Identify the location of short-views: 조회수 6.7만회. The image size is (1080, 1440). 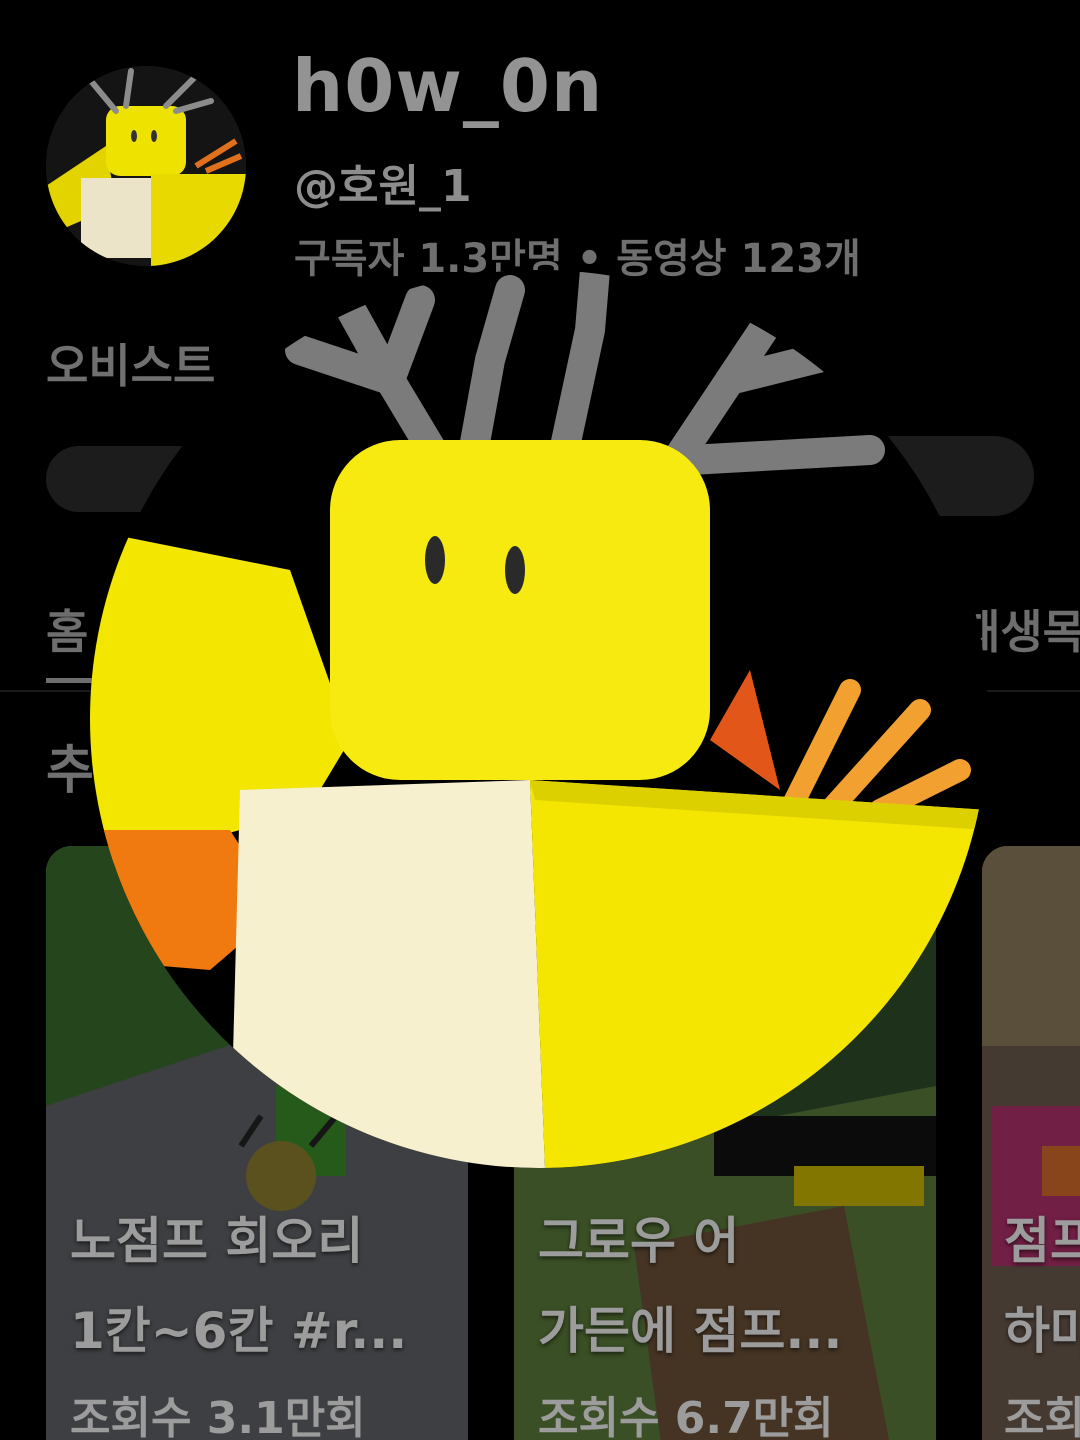
(686, 1416).